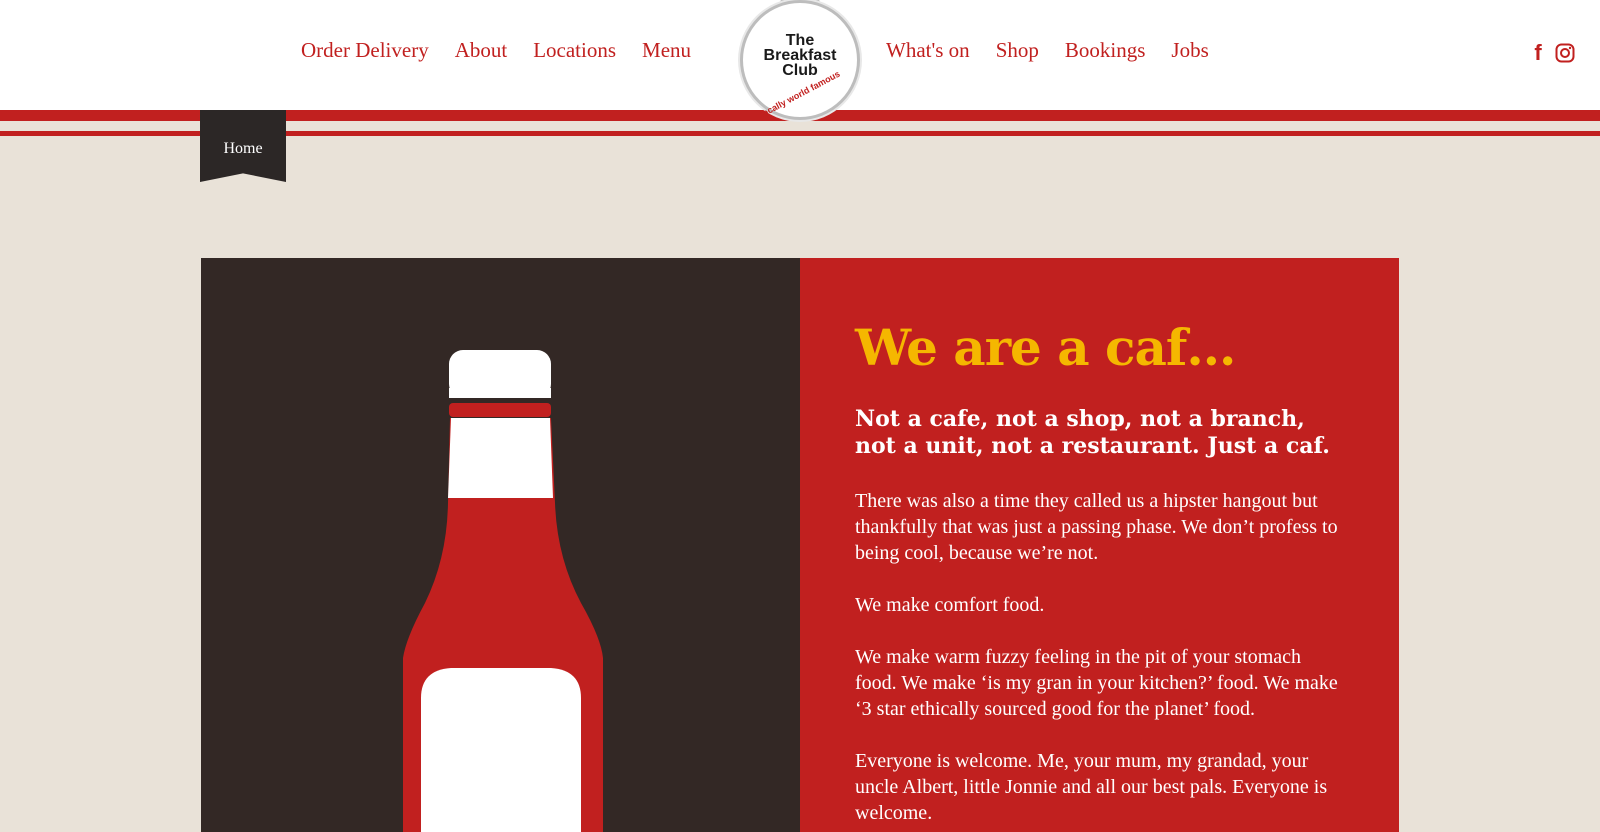  What do you see at coordinates (1538, 53) in the screenshot?
I see `facebook-icon: f` at bounding box center [1538, 53].